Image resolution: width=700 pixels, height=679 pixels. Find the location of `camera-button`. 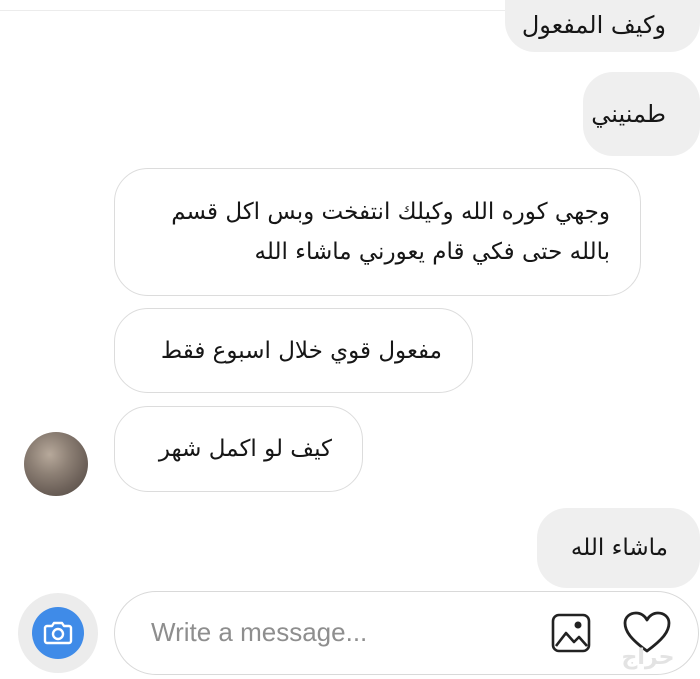

camera-button is located at coordinates (58, 633).